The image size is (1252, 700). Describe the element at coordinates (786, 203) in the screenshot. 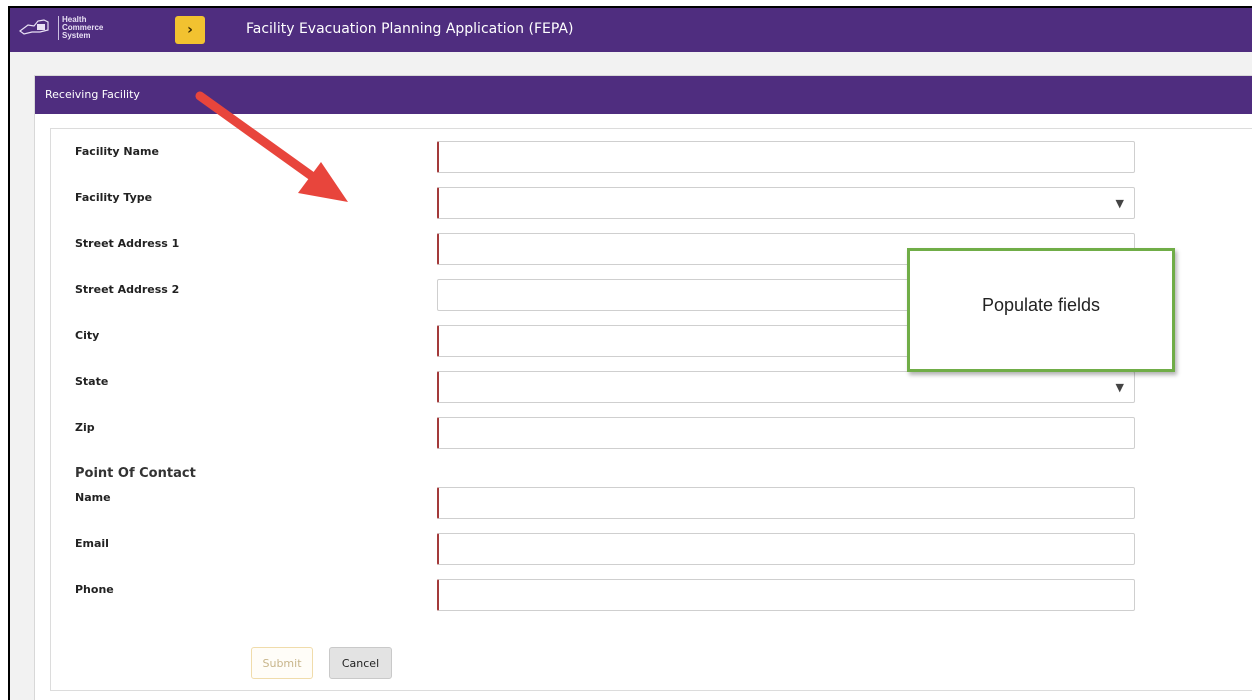

I see `facility-type-select: ▼` at that location.